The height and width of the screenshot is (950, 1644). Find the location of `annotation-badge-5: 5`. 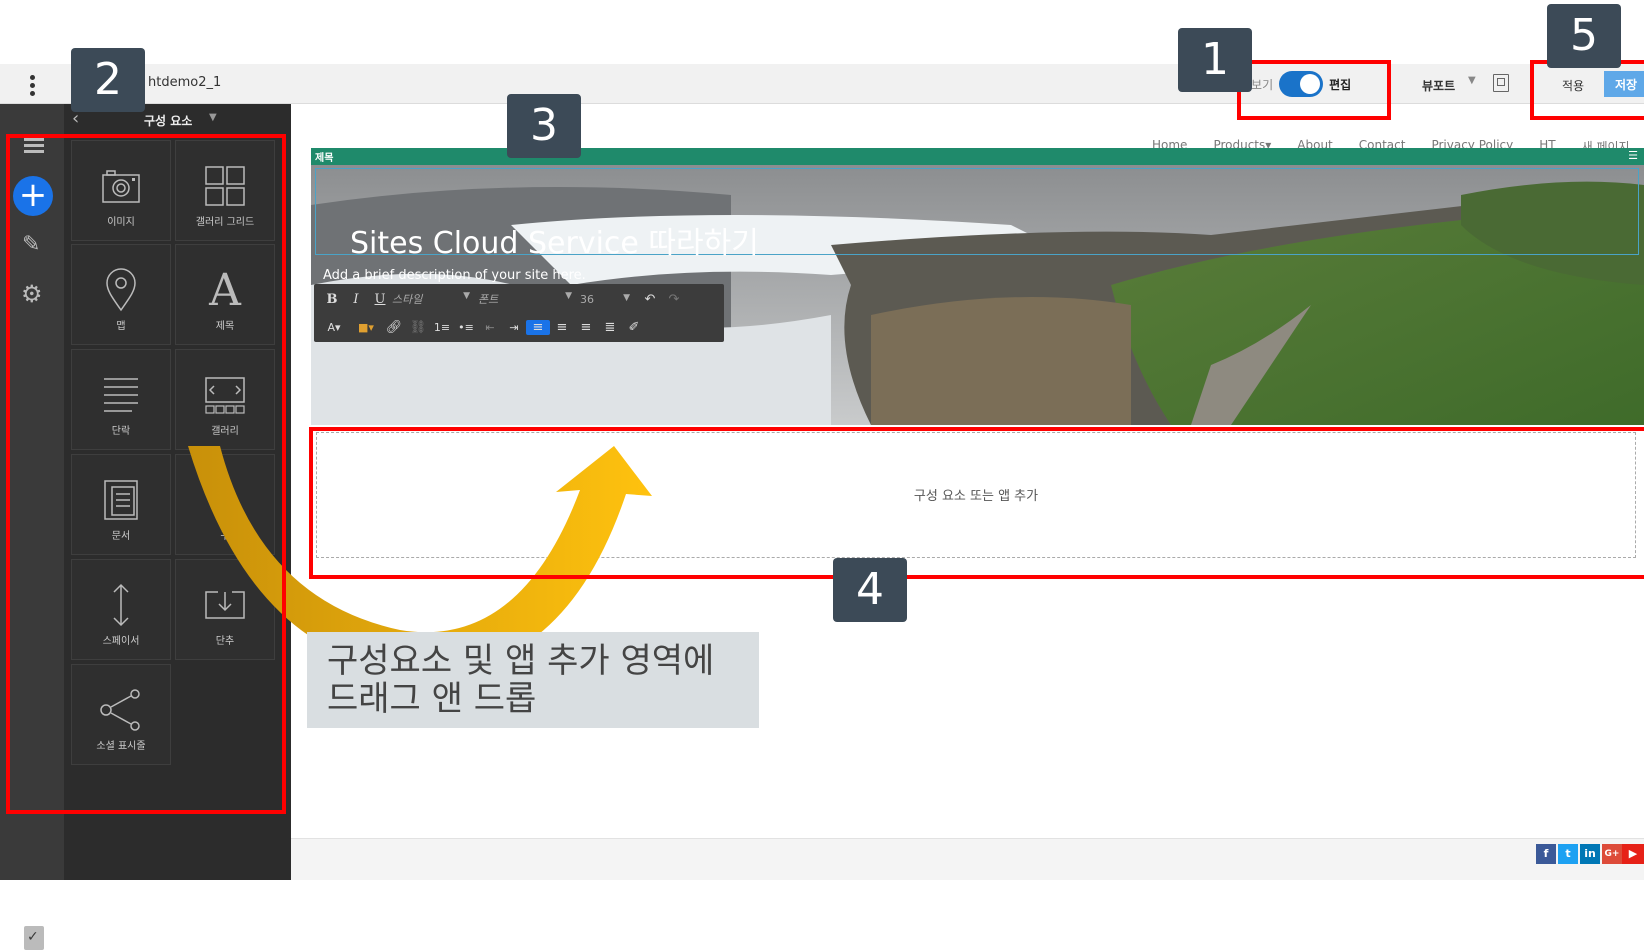

annotation-badge-5: 5 is located at coordinates (1584, 36).